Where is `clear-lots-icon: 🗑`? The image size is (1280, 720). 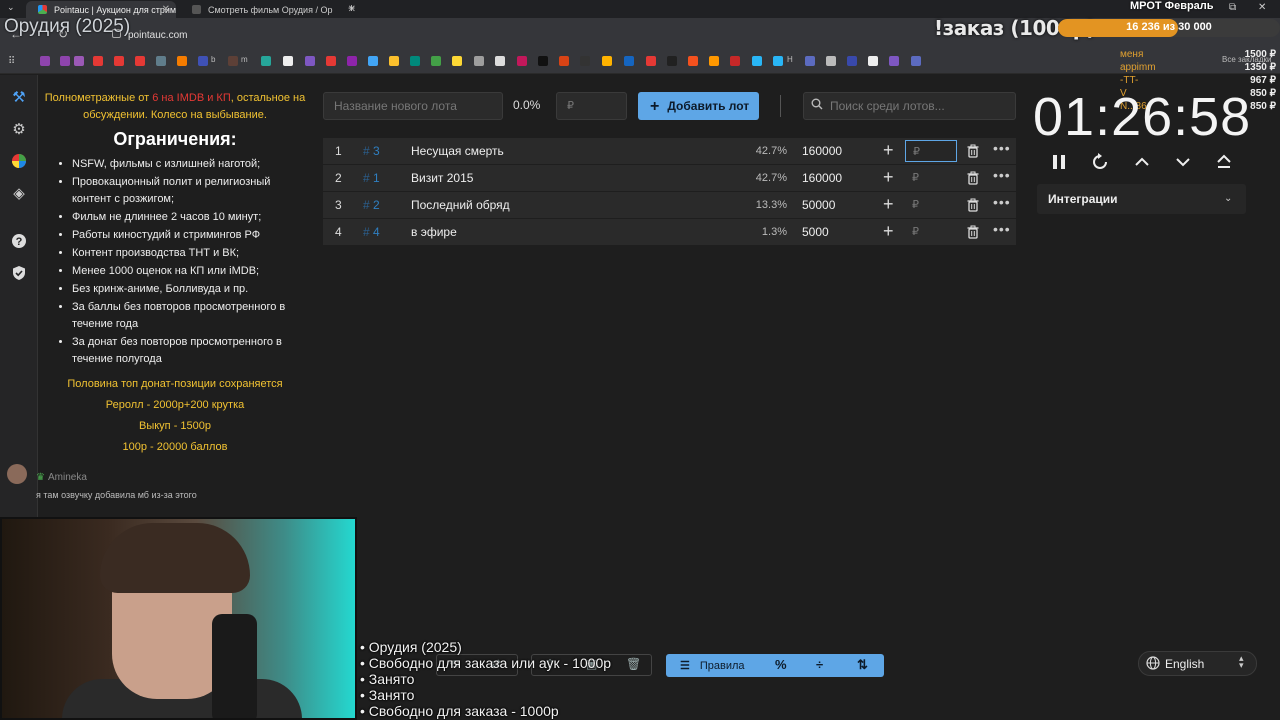
clear-lots-icon: 🗑 is located at coordinates (633, 664).